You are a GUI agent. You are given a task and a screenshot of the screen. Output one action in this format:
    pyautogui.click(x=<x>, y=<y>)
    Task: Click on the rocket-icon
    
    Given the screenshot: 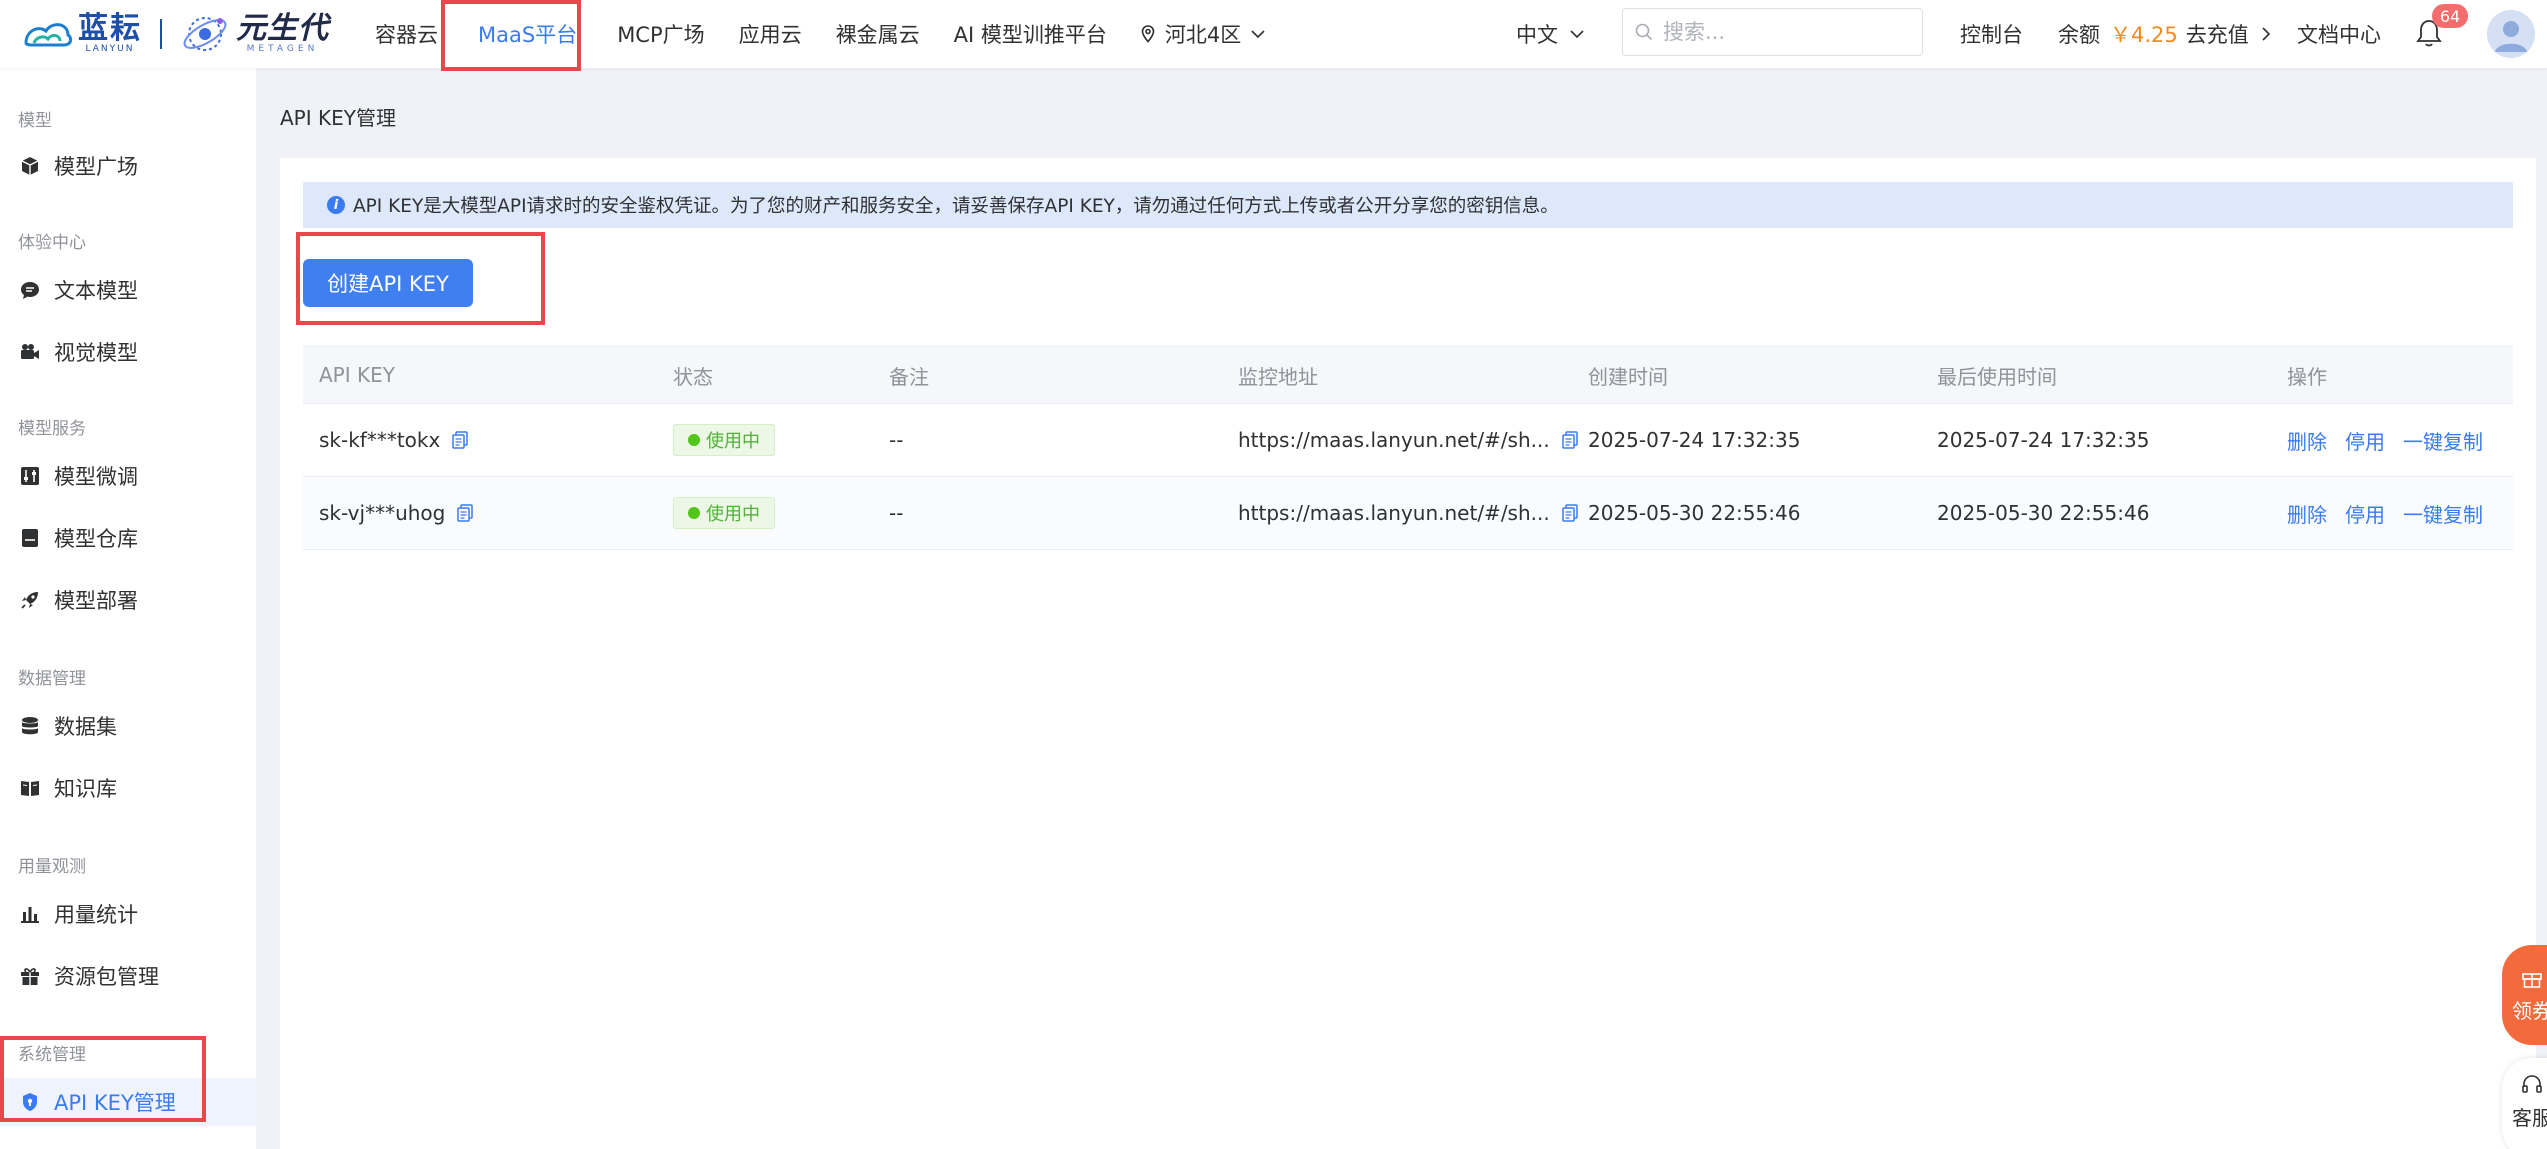 What is the action you would take?
    pyautogui.click(x=30, y=600)
    